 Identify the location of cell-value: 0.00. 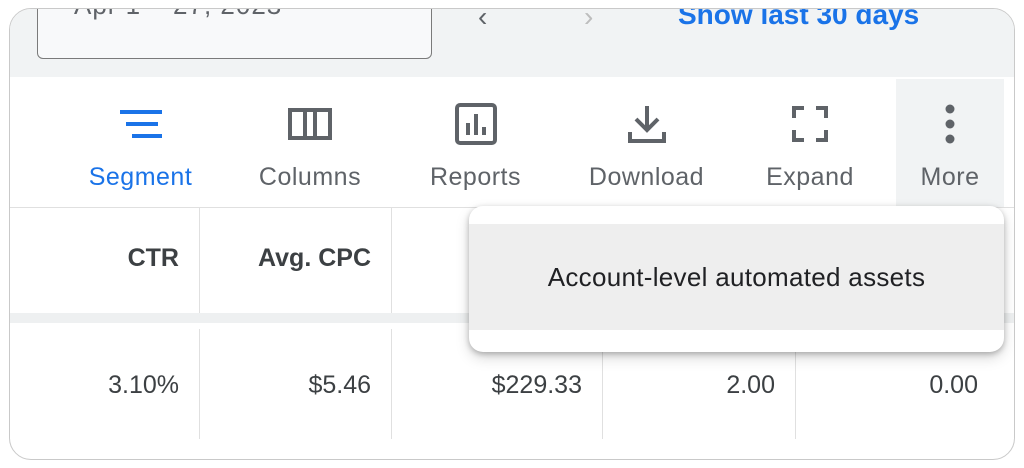
(953, 385).